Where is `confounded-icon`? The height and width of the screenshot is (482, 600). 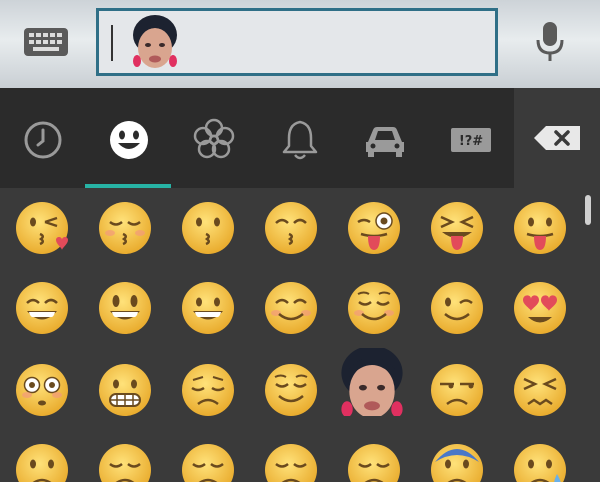 confounded-icon is located at coordinates (540, 390).